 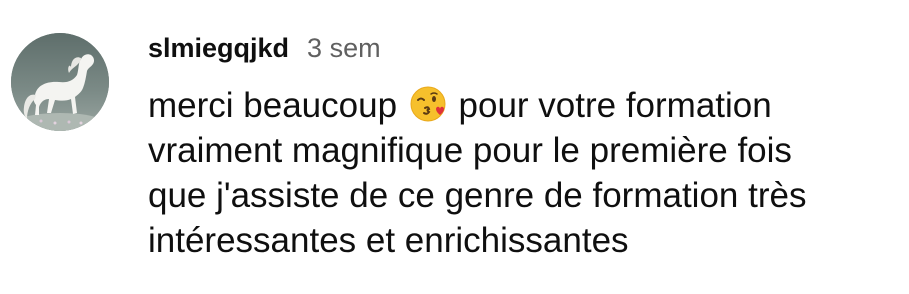 I want to click on comment-text-line: intéressantes et enrichissantes, so click(x=388, y=240).